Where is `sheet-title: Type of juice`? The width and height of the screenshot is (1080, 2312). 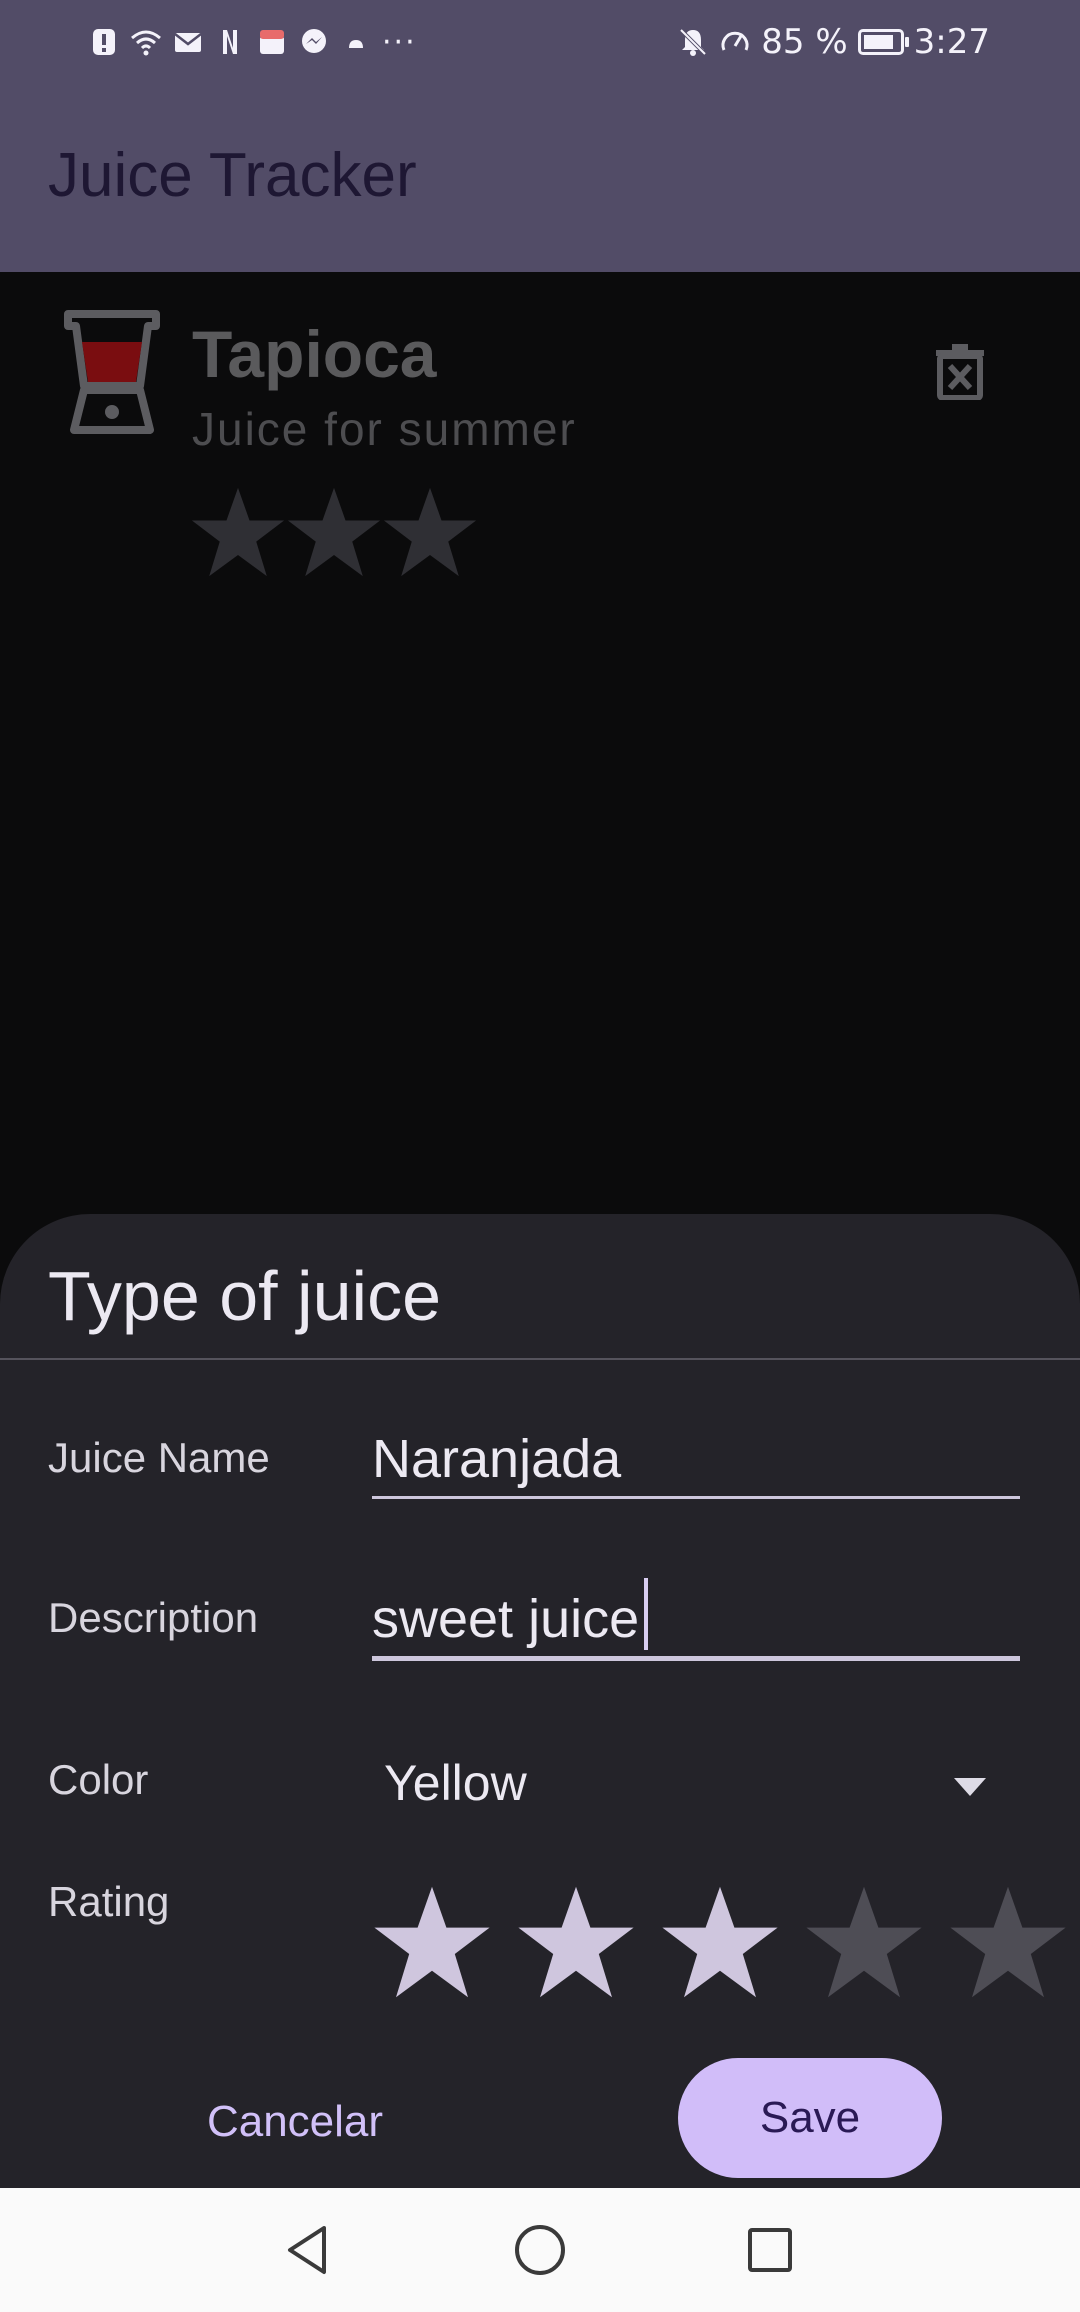
sheet-title: Type of juice is located at coordinates (244, 1296).